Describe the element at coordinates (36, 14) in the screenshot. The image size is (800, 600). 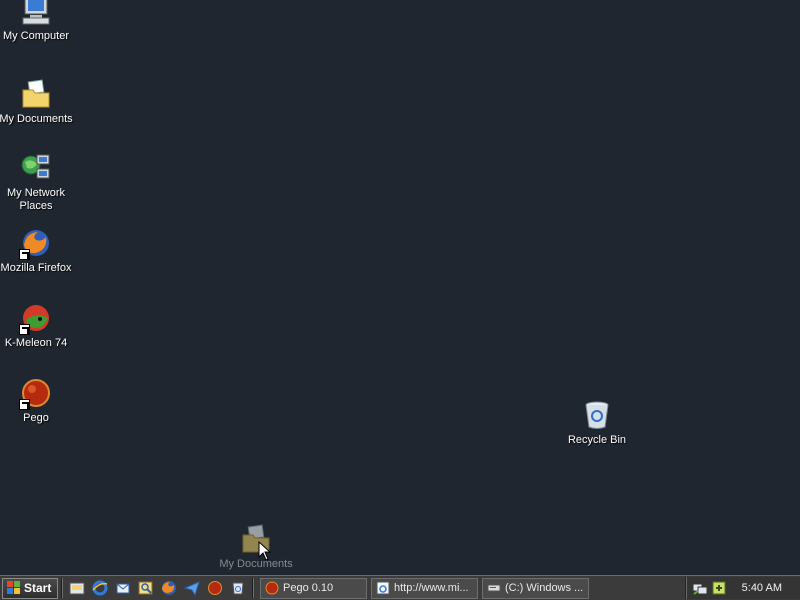
I see `my-computer-icon` at that location.